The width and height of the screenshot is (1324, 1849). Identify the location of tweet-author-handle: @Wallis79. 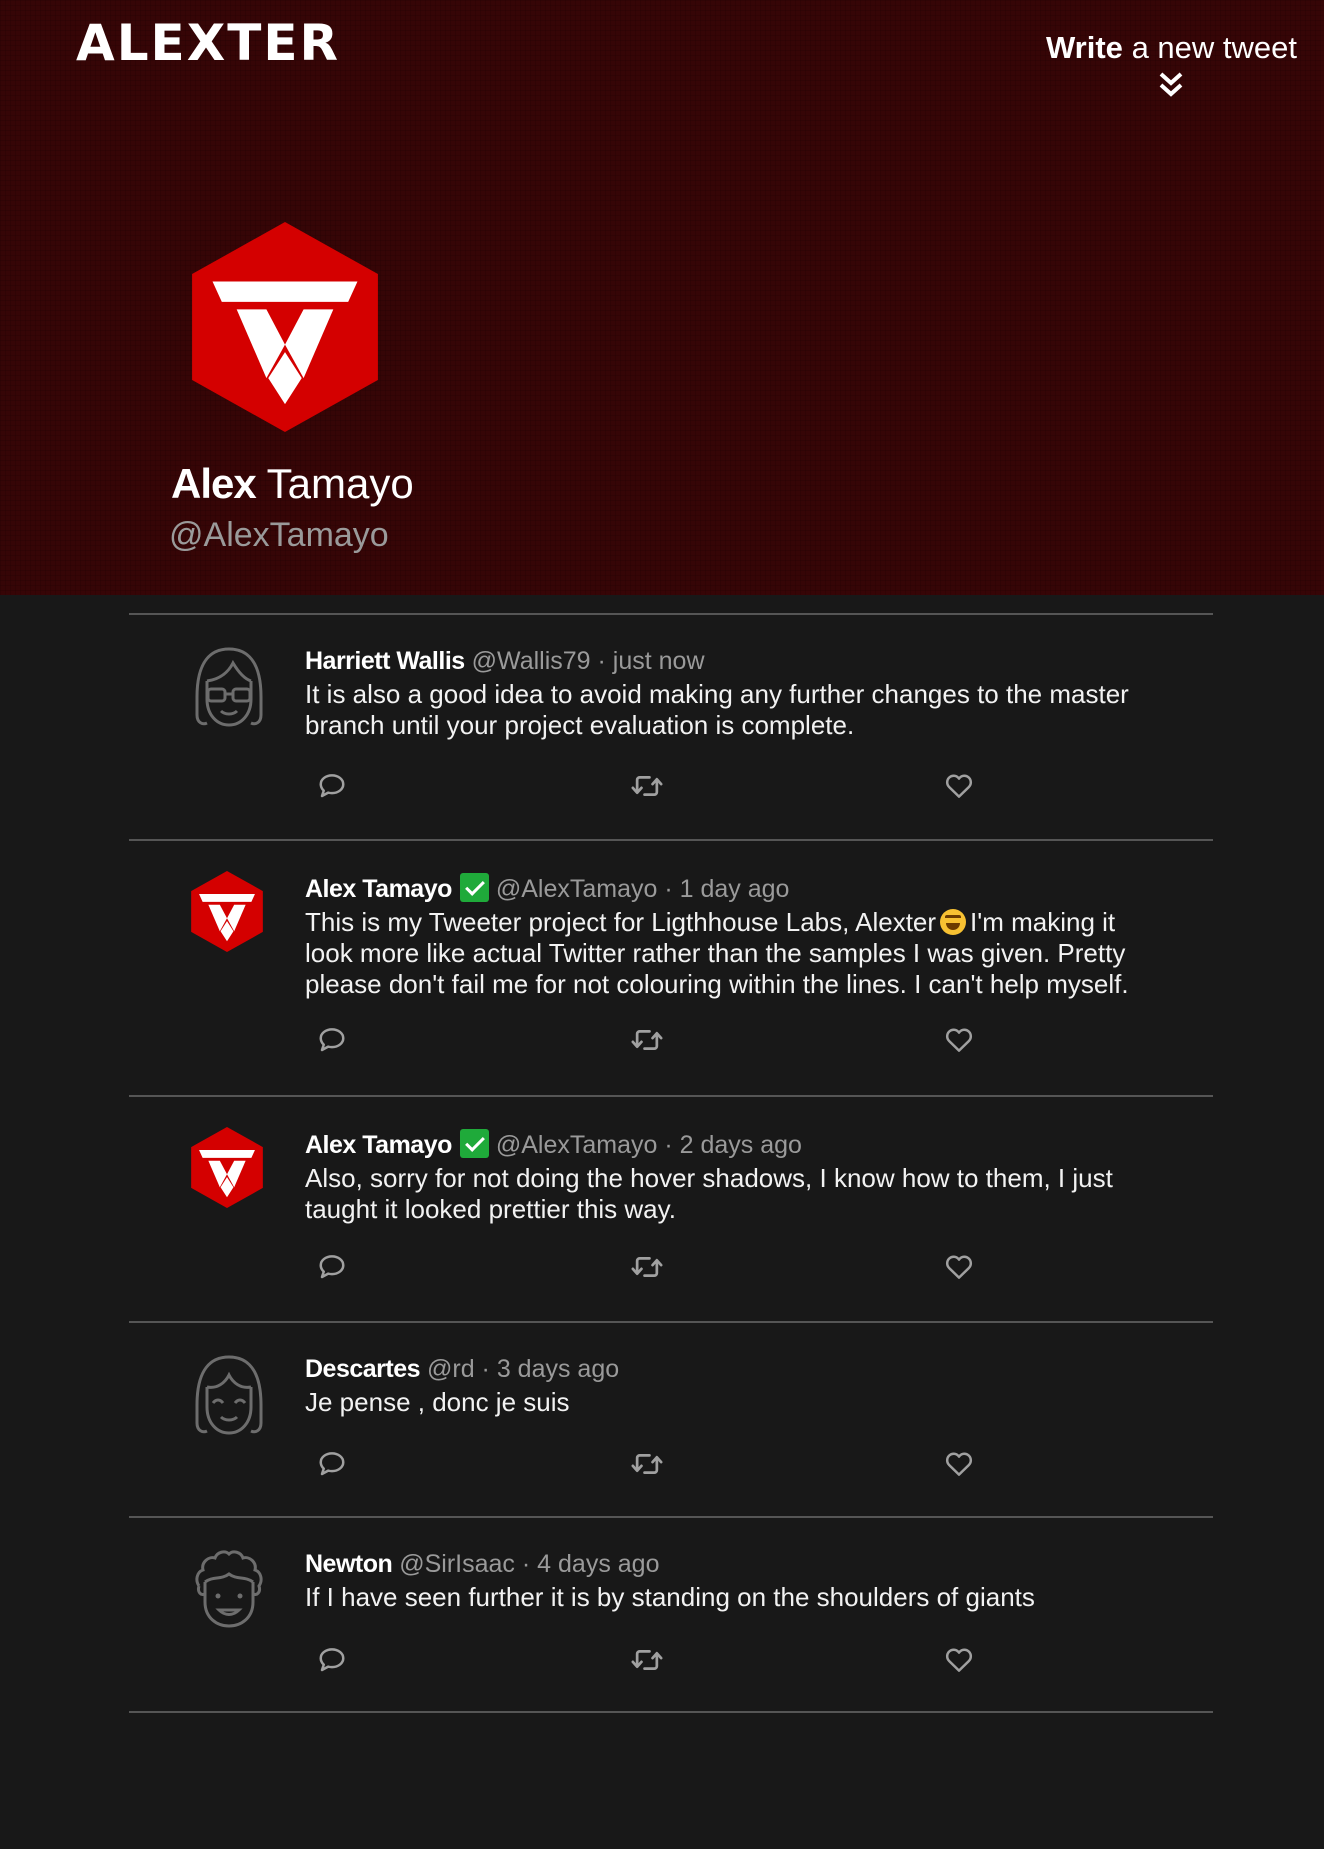
(531, 661).